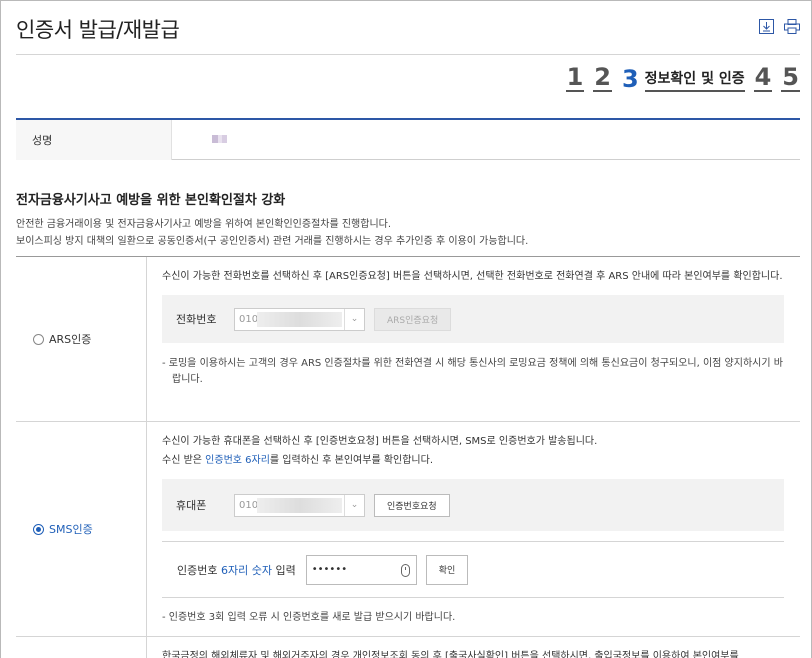 This screenshot has height=658, width=812. What do you see at coordinates (38, 529) in the screenshot?
I see `sms-radio` at bounding box center [38, 529].